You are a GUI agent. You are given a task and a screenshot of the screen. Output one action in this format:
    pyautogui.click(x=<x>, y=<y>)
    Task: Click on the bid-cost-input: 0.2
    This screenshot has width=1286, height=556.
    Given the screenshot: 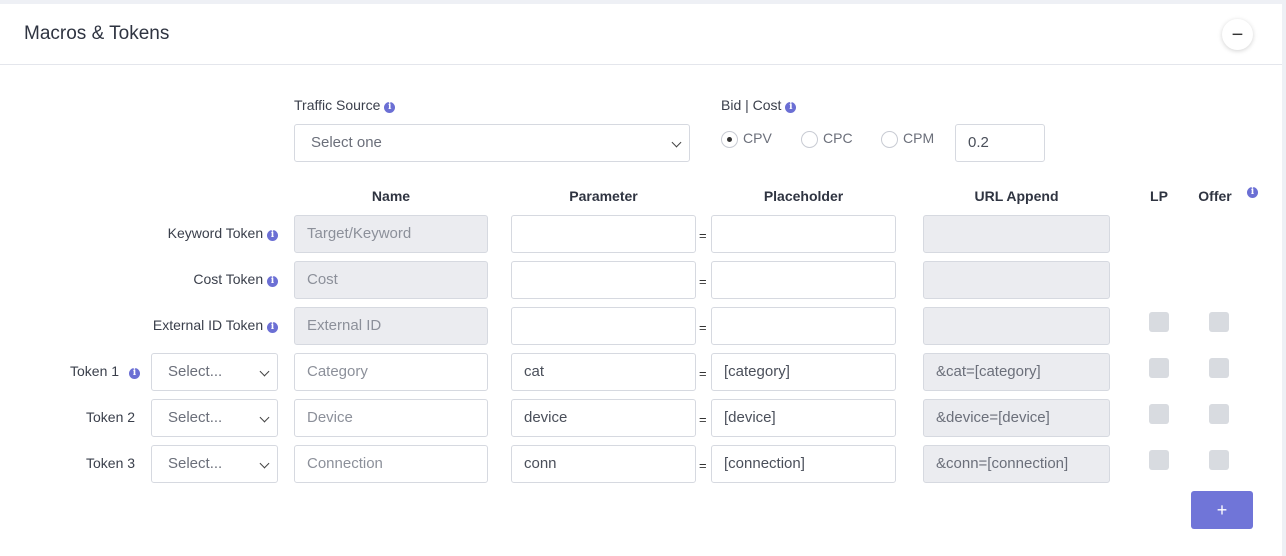 What is the action you would take?
    pyautogui.click(x=1000, y=143)
    